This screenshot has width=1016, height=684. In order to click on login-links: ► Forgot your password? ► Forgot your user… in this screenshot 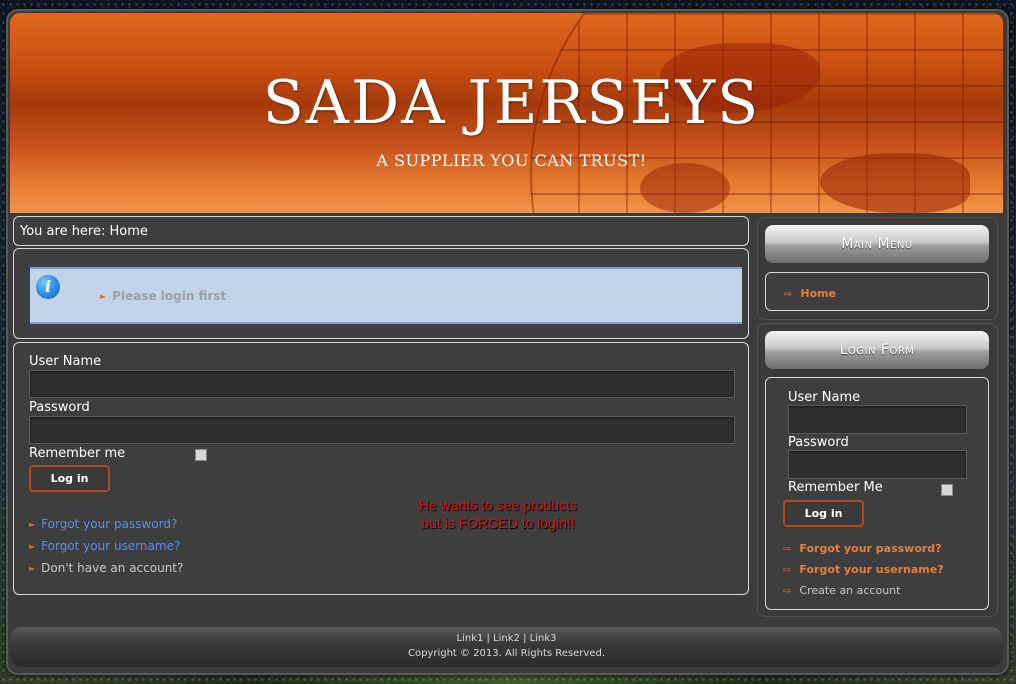, I will do `click(106, 550)`.